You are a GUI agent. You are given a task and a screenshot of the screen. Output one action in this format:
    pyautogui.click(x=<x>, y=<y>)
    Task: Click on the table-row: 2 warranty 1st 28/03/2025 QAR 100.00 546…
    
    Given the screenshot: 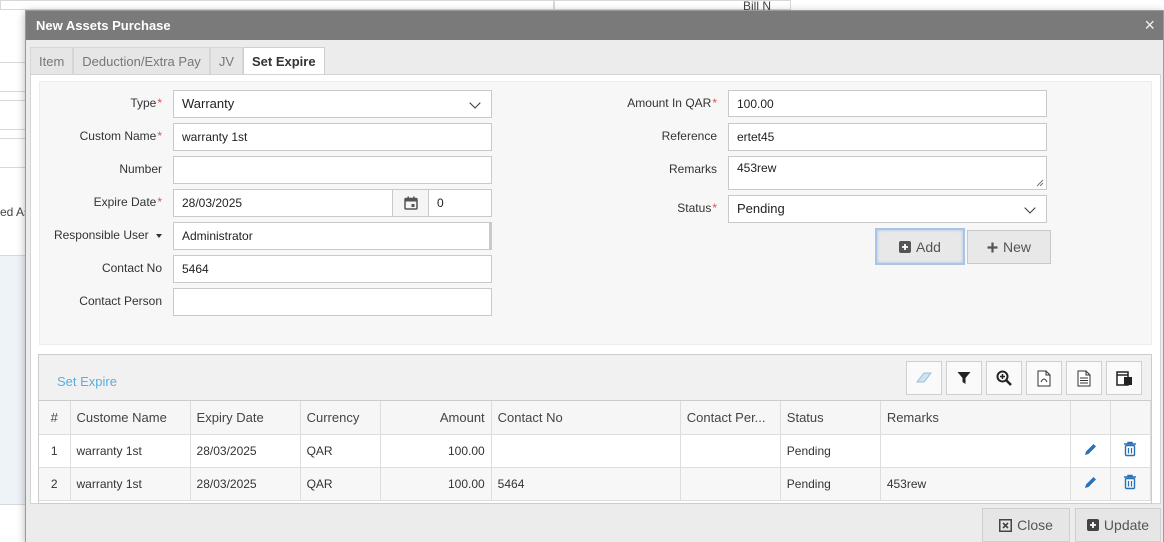 What is the action you would take?
    pyautogui.click(x=595, y=484)
    